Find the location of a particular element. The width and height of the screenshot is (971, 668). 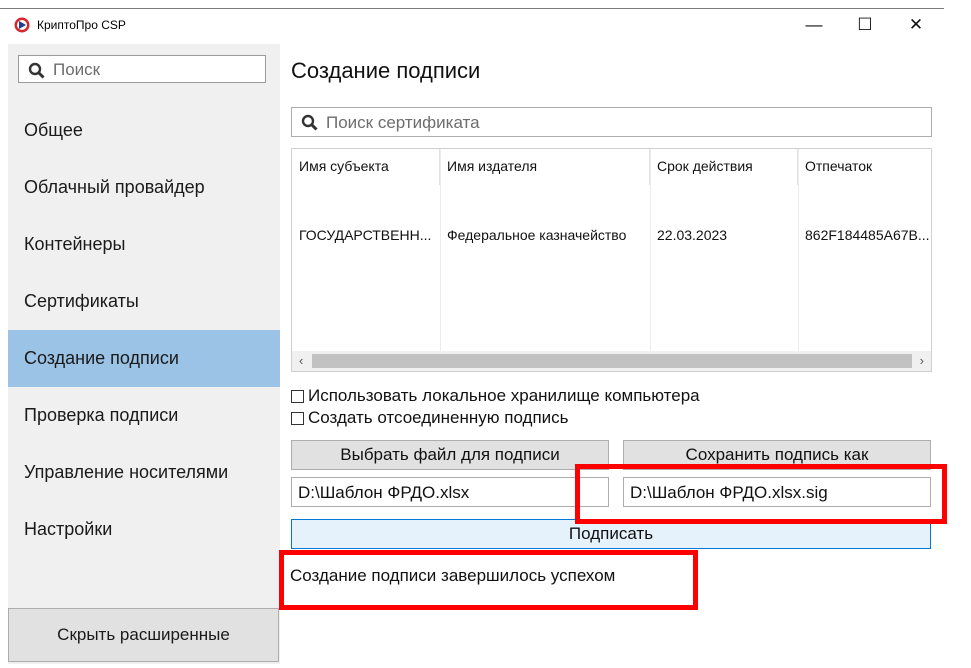

cryptopro-logo-icon is located at coordinates (22, 25).